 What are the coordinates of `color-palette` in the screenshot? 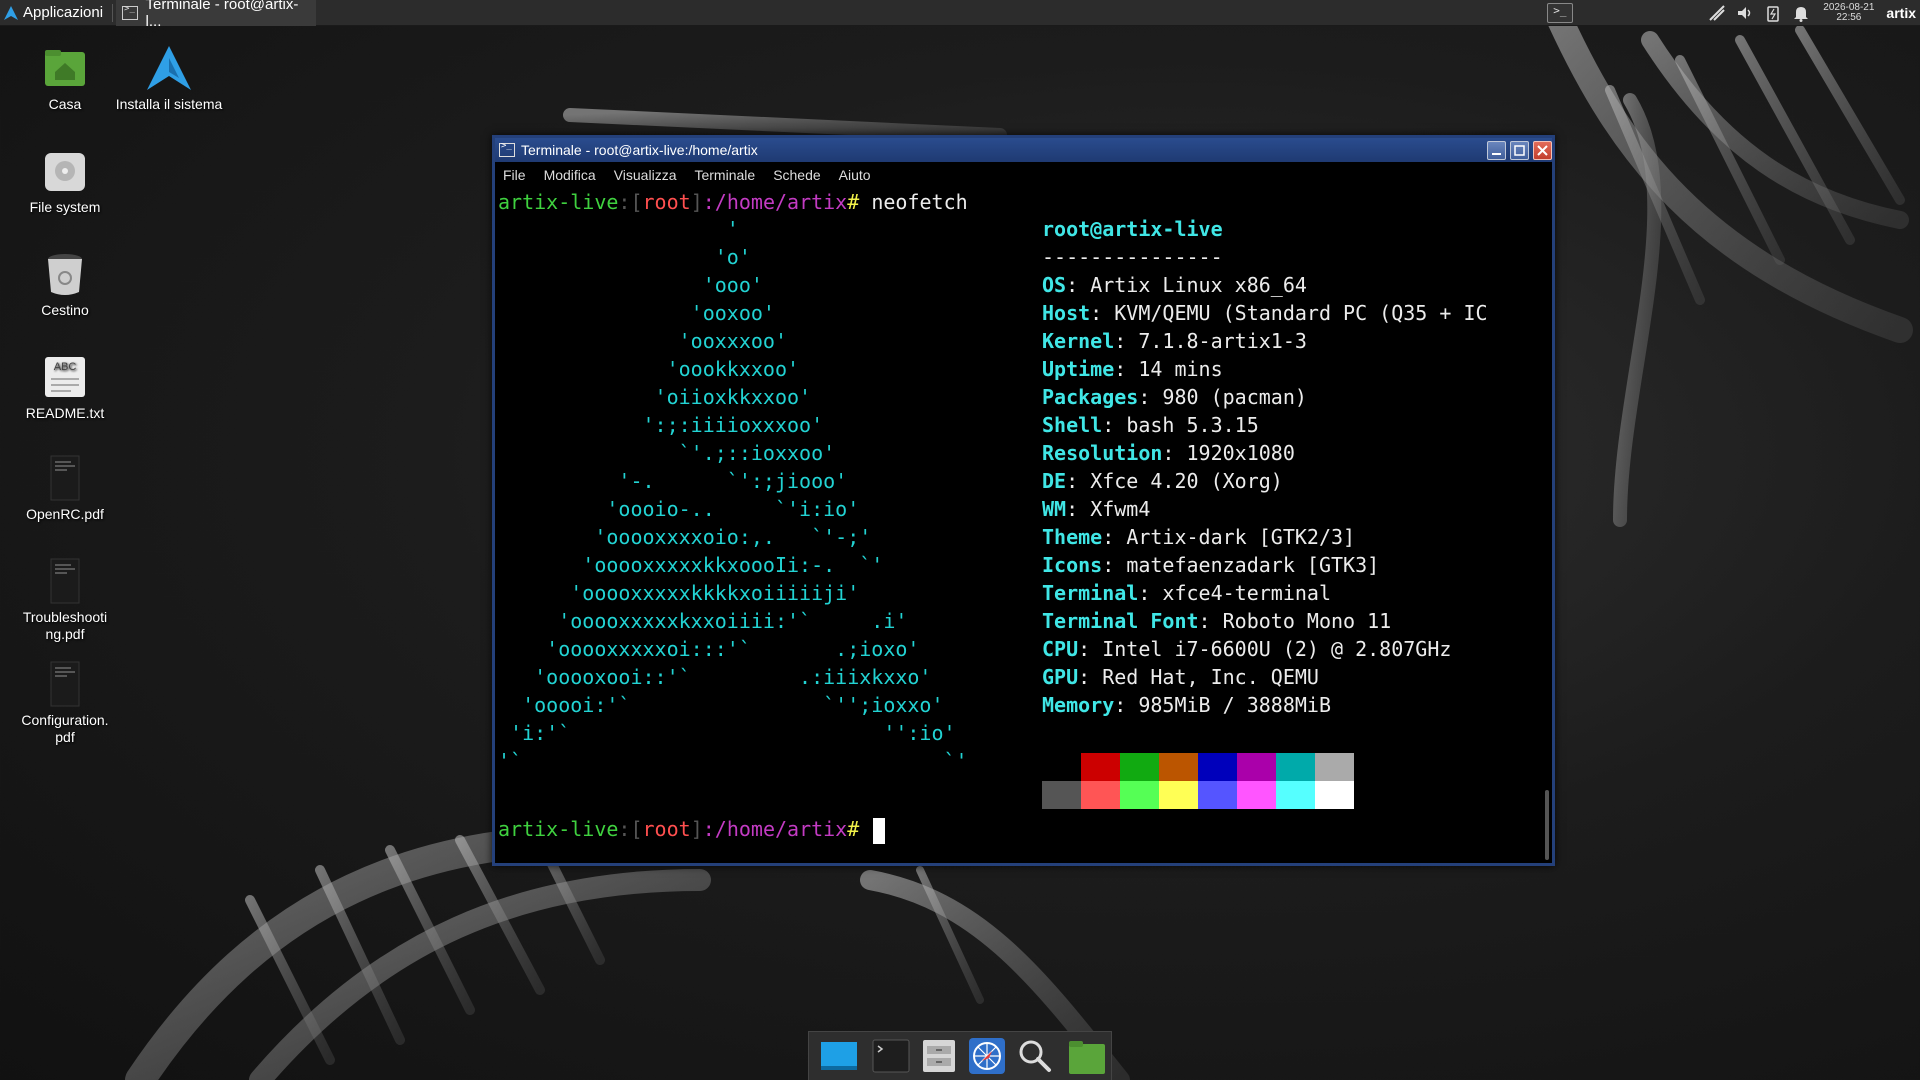 It's located at (1198, 781).